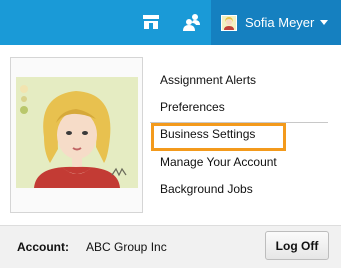  Describe the element at coordinates (218, 162) in the screenshot. I see `menu-item-manage-your-account: Manage Your Account` at that location.